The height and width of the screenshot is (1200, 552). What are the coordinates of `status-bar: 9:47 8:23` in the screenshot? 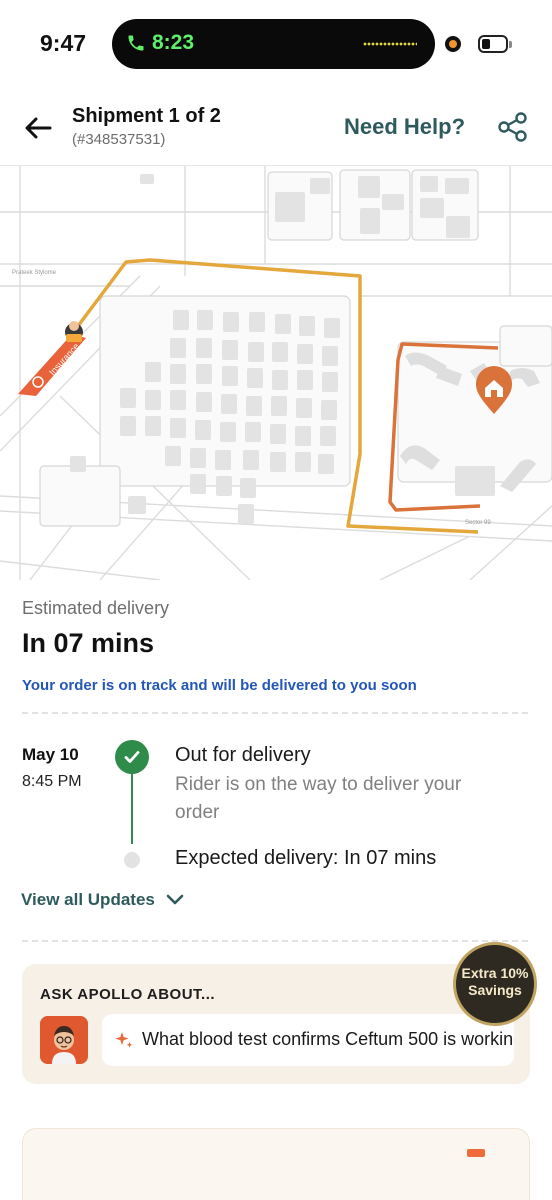 It's located at (276, 44).